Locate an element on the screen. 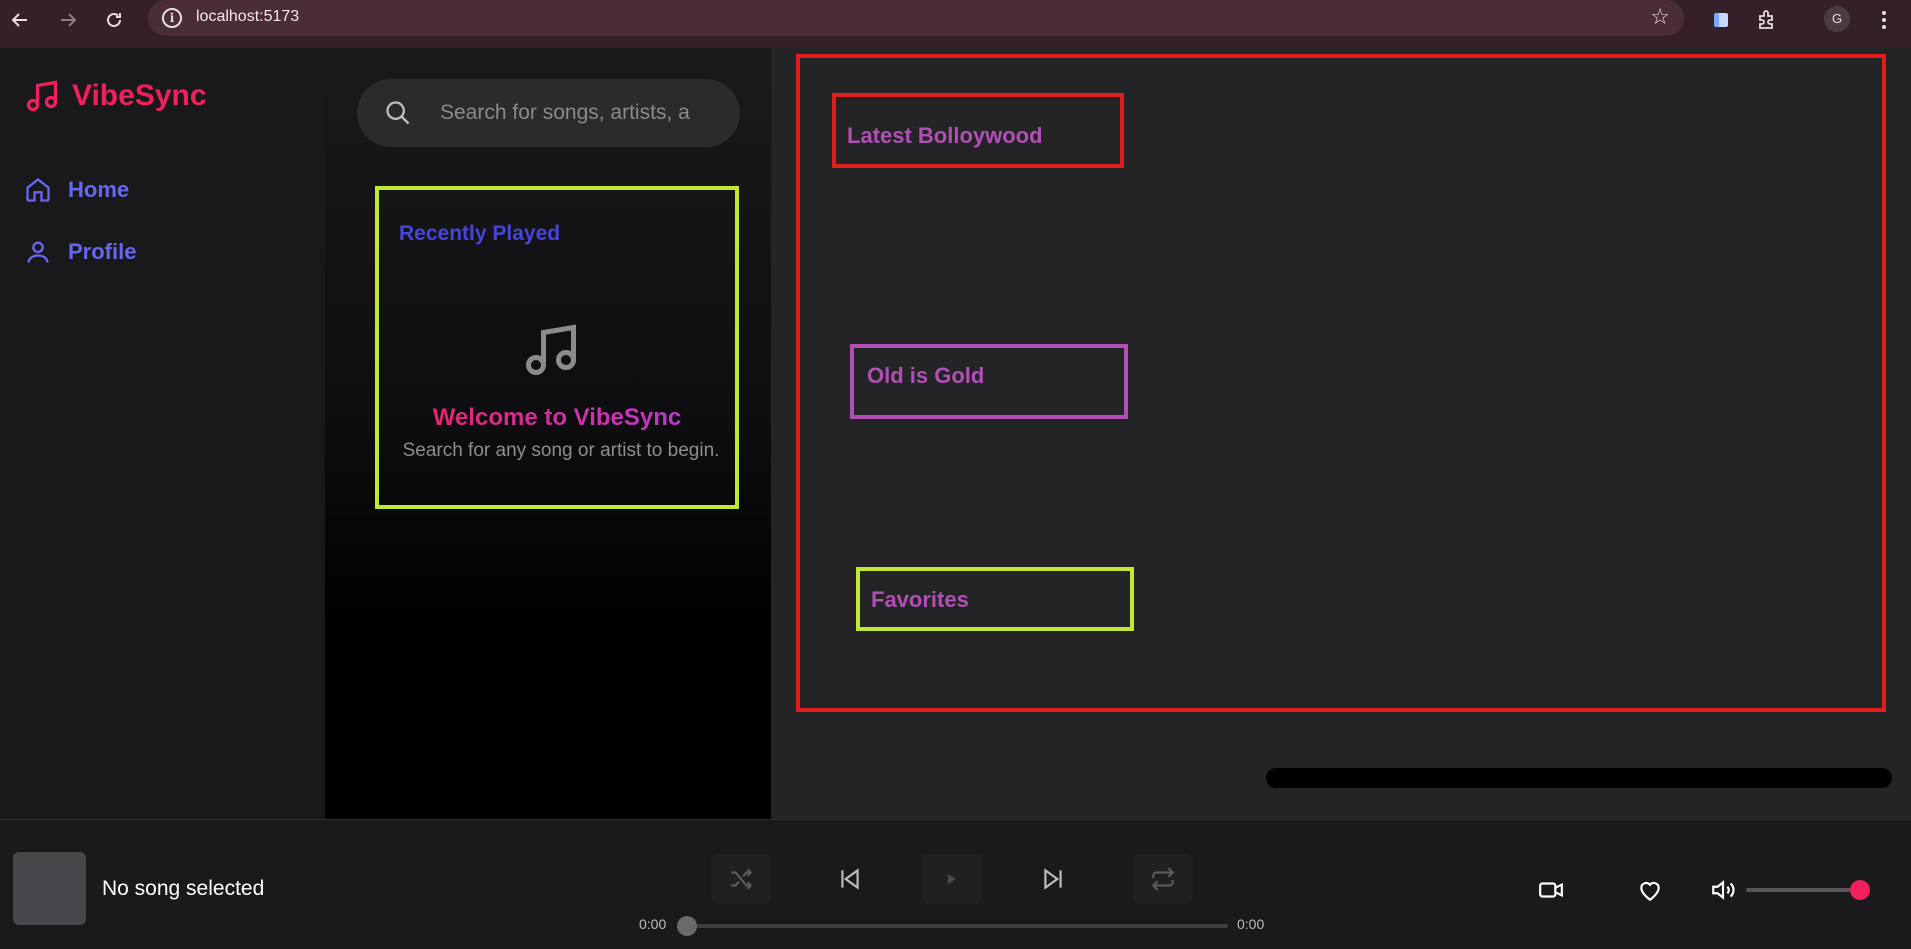 The height and width of the screenshot is (949, 1911). extensions-puzzle-icon is located at coordinates (1767, 20).